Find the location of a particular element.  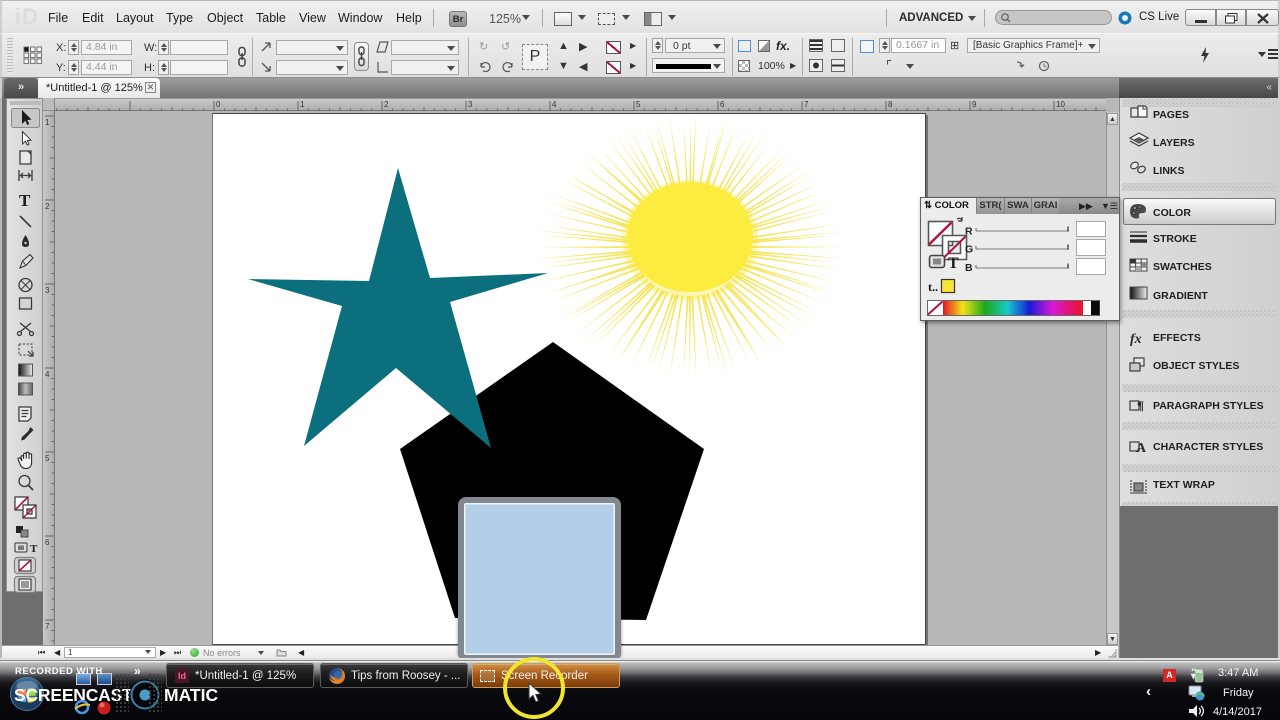

svg-text: CHARACTER STYLES is located at coordinates (1208, 447).